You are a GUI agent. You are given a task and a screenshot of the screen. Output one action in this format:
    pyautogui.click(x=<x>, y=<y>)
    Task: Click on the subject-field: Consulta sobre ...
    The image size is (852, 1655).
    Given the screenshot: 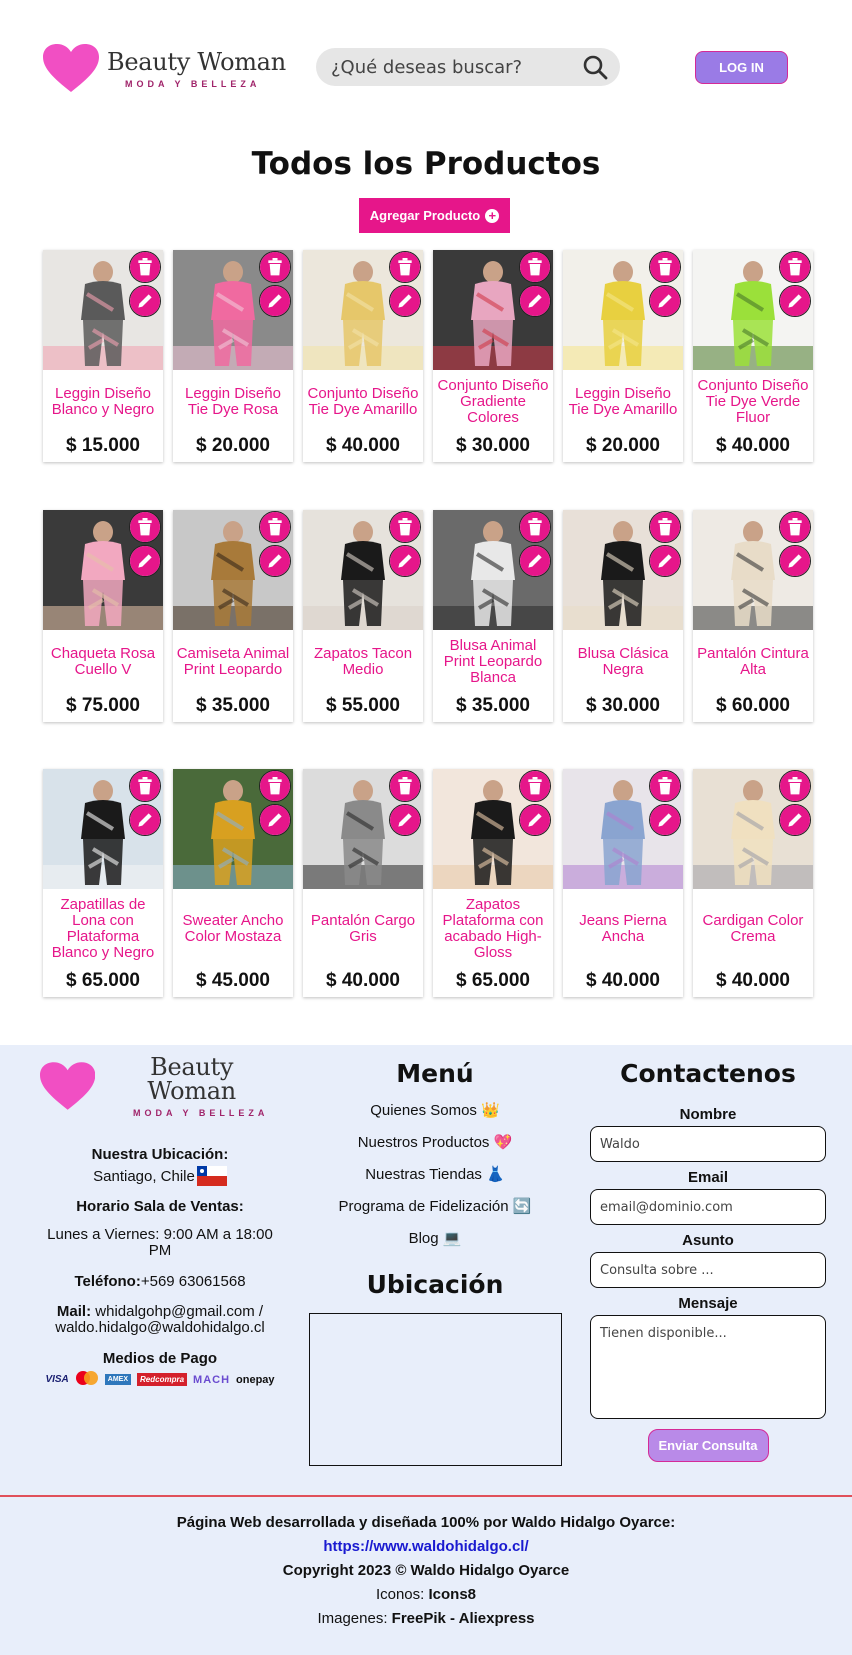 What is the action you would take?
    pyautogui.click(x=708, y=1270)
    